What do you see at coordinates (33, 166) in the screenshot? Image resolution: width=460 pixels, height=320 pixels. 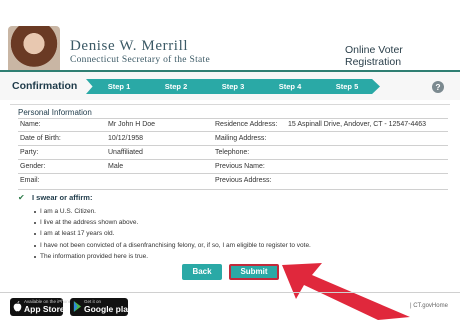 I see `gender-label: Gender:` at bounding box center [33, 166].